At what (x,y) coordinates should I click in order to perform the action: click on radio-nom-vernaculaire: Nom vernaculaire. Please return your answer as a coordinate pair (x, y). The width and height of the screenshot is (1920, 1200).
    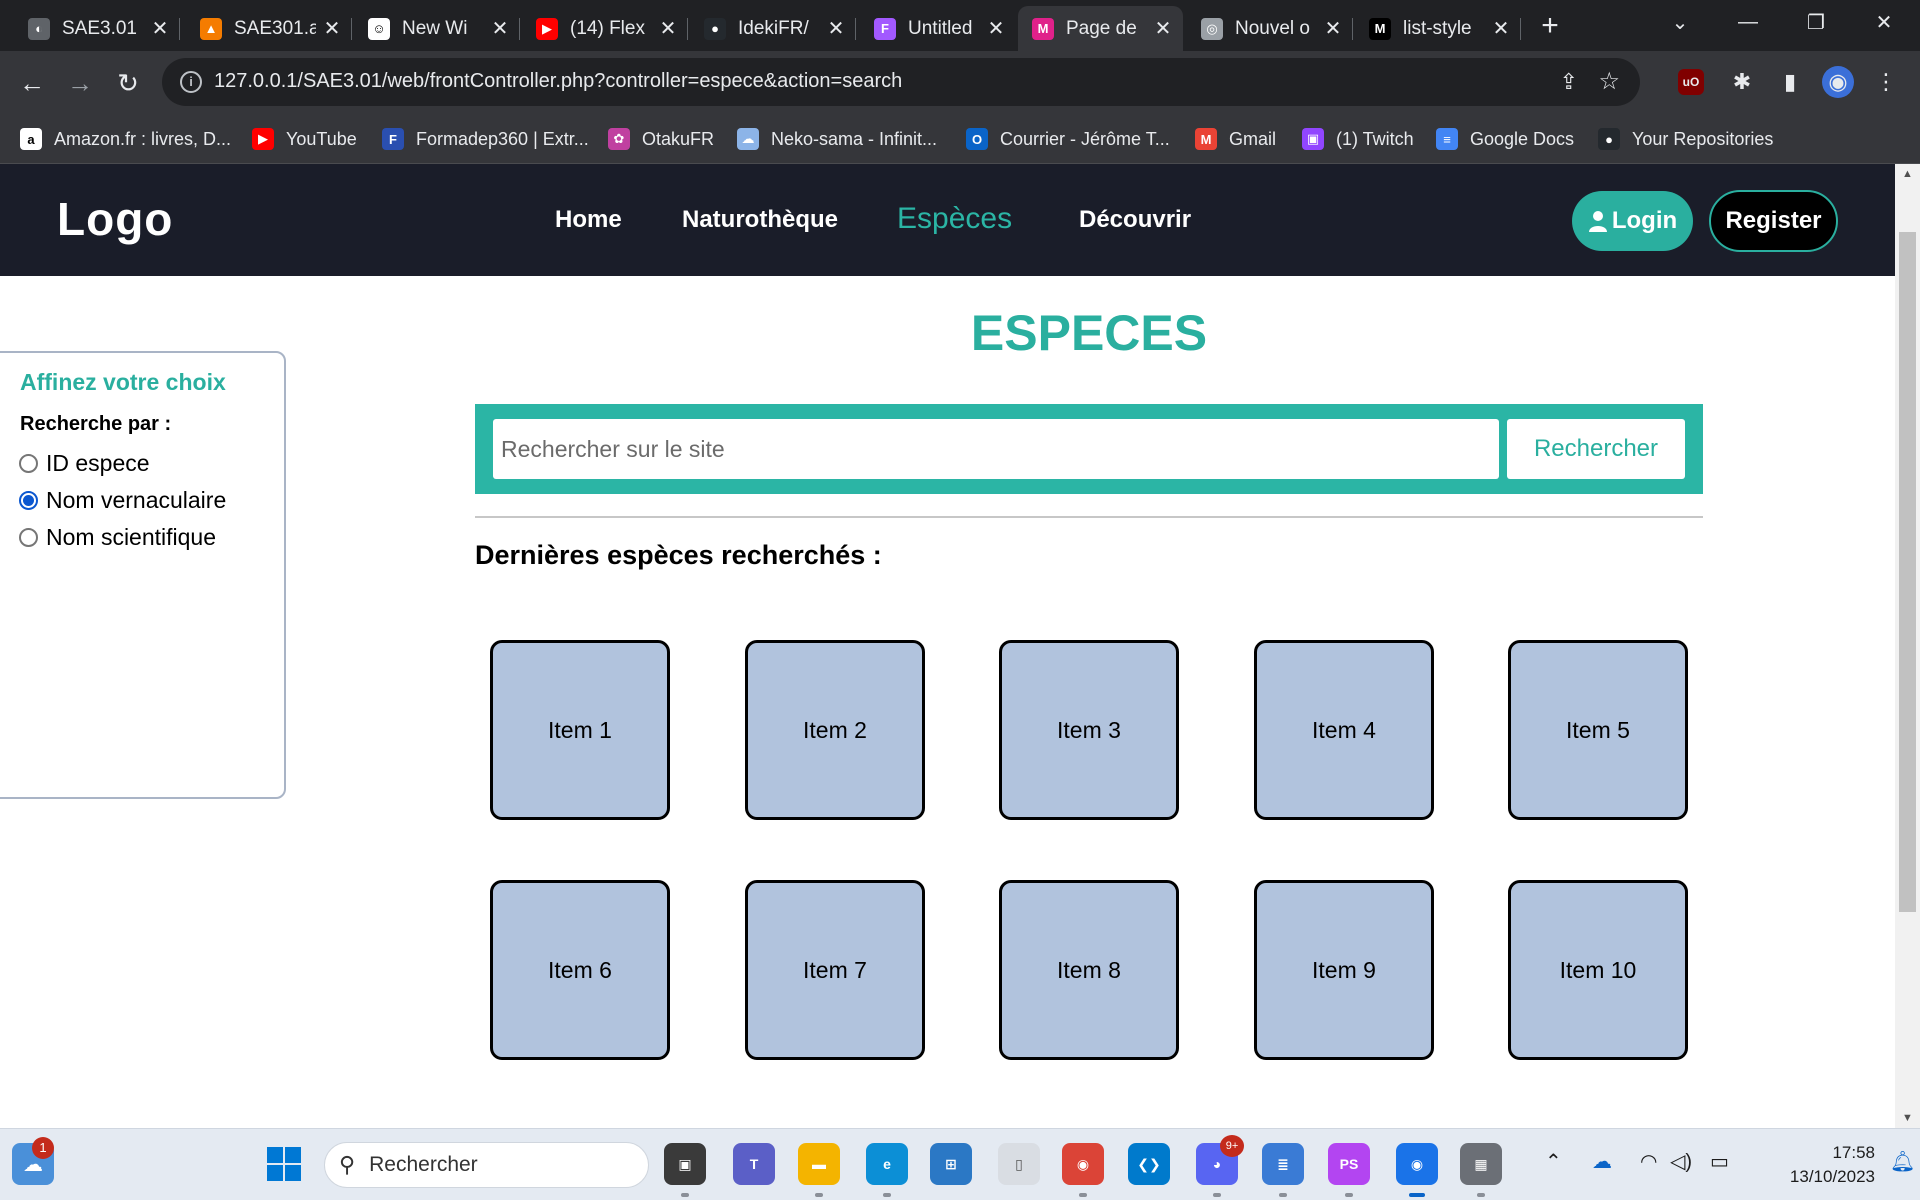
    Looking at the image, I should click on (122, 500).